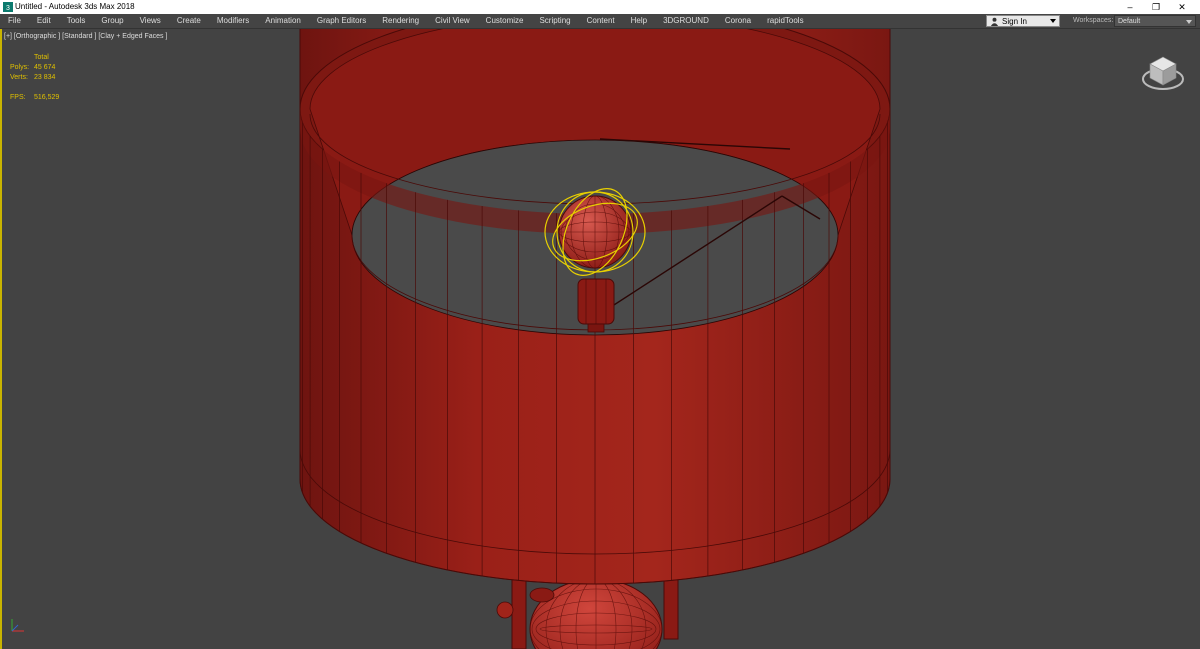  What do you see at coordinates (45, 67) in the screenshot?
I see `polys-value: 45 674` at bounding box center [45, 67].